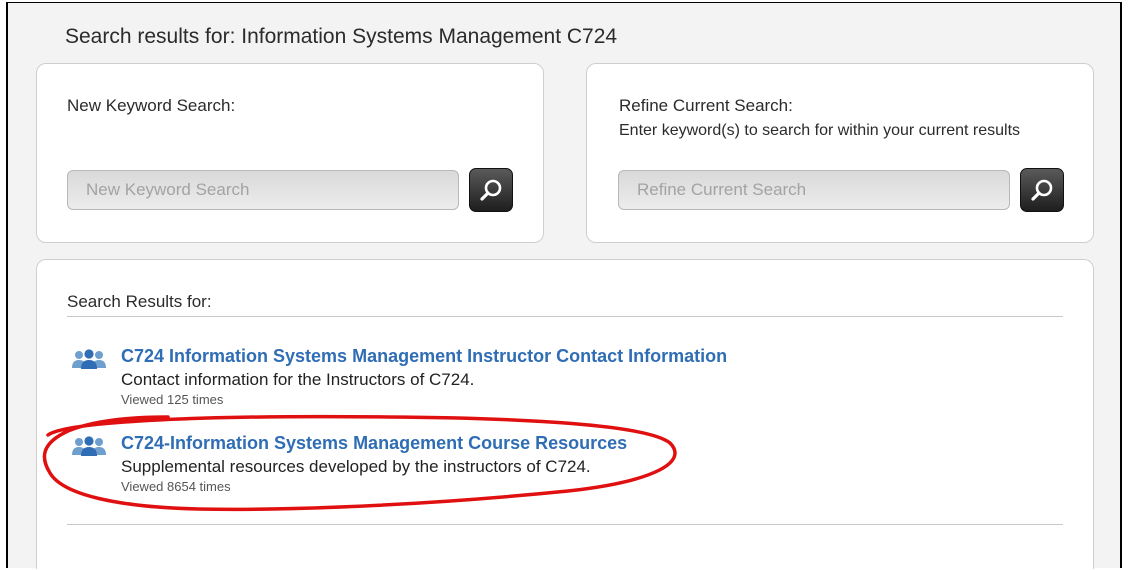 This screenshot has height=570, width=1128. I want to click on new-search-heading: New Keyword Search:, so click(151, 105).